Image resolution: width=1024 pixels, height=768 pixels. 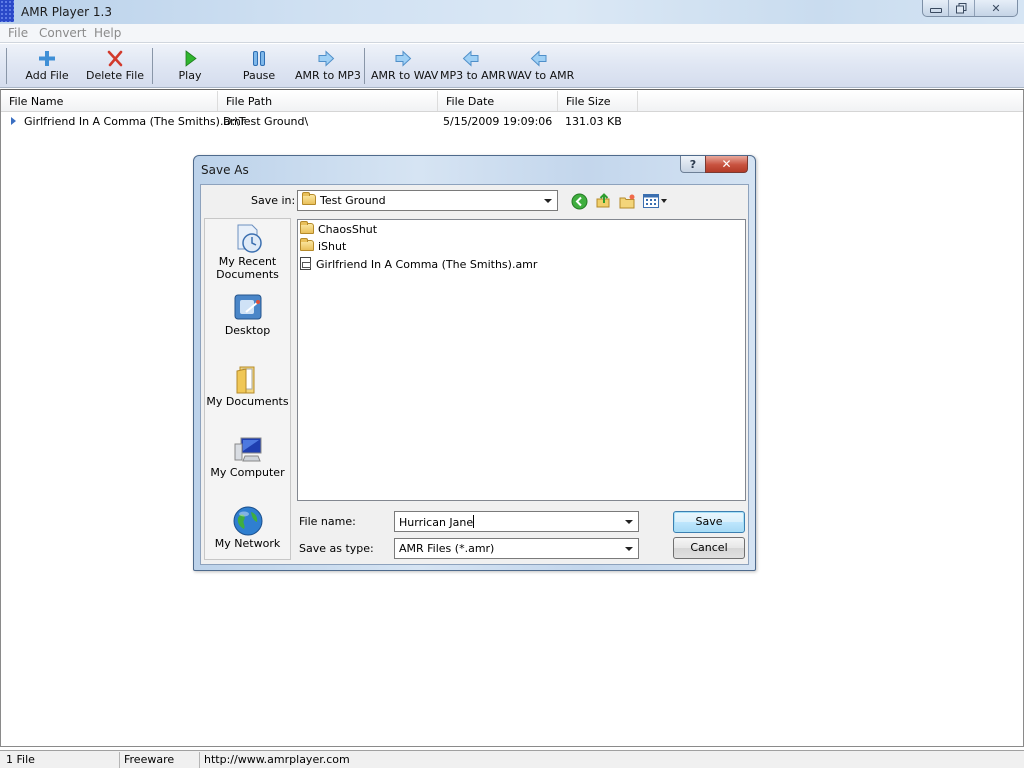 What do you see at coordinates (247, 527) in the screenshot?
I see `place-my-network: My Network` at bounding box center [247, 527].